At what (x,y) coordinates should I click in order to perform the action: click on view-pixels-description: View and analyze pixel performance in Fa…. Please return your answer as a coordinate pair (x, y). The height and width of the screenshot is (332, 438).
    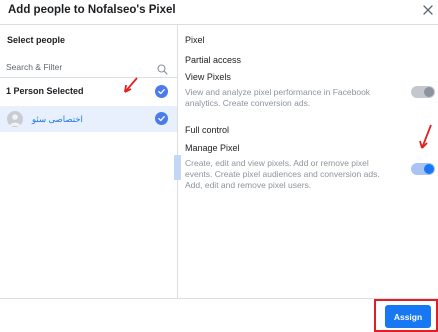
    Looking at the image, I should click on (278, 97).